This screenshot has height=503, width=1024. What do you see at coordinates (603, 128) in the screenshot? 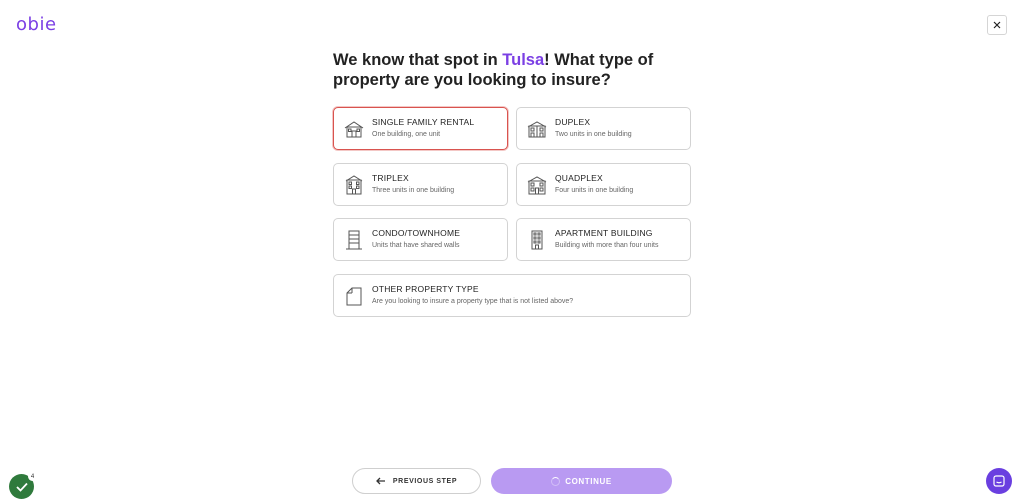
I see `option-duplex: DUPLEX Two units in one building` at bounding box center [603, 128].